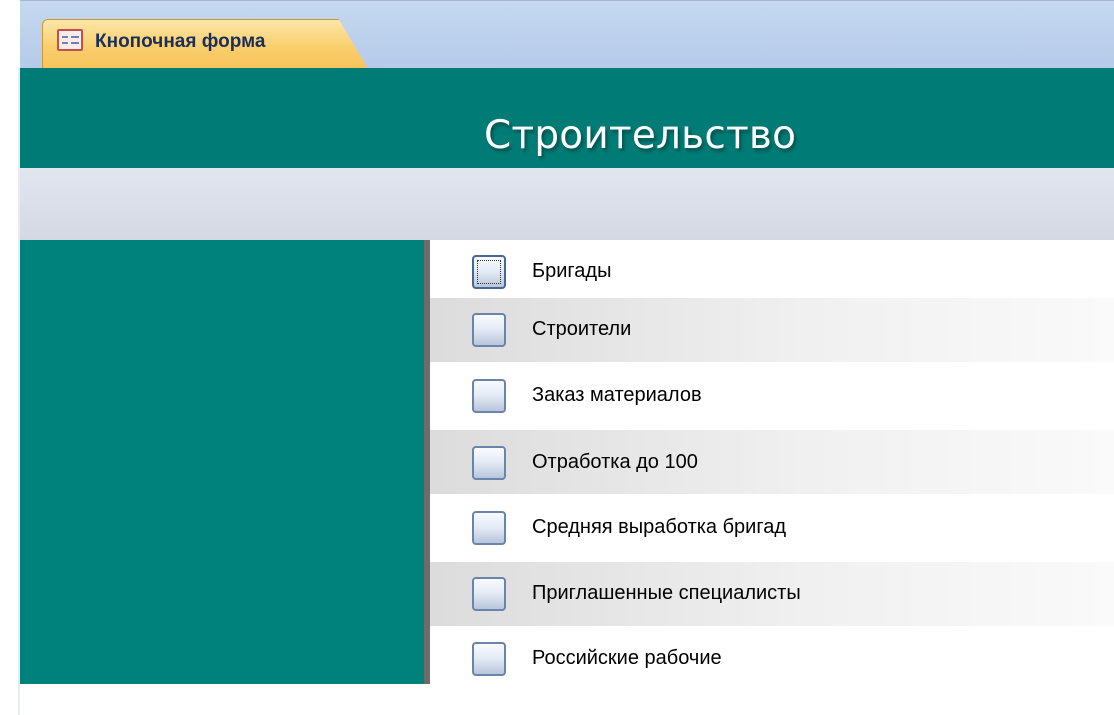  Describe the element at coordinates (659, 527) in the screenshot. I see `menu-item-label: Средняя выработка бригад` at that location.